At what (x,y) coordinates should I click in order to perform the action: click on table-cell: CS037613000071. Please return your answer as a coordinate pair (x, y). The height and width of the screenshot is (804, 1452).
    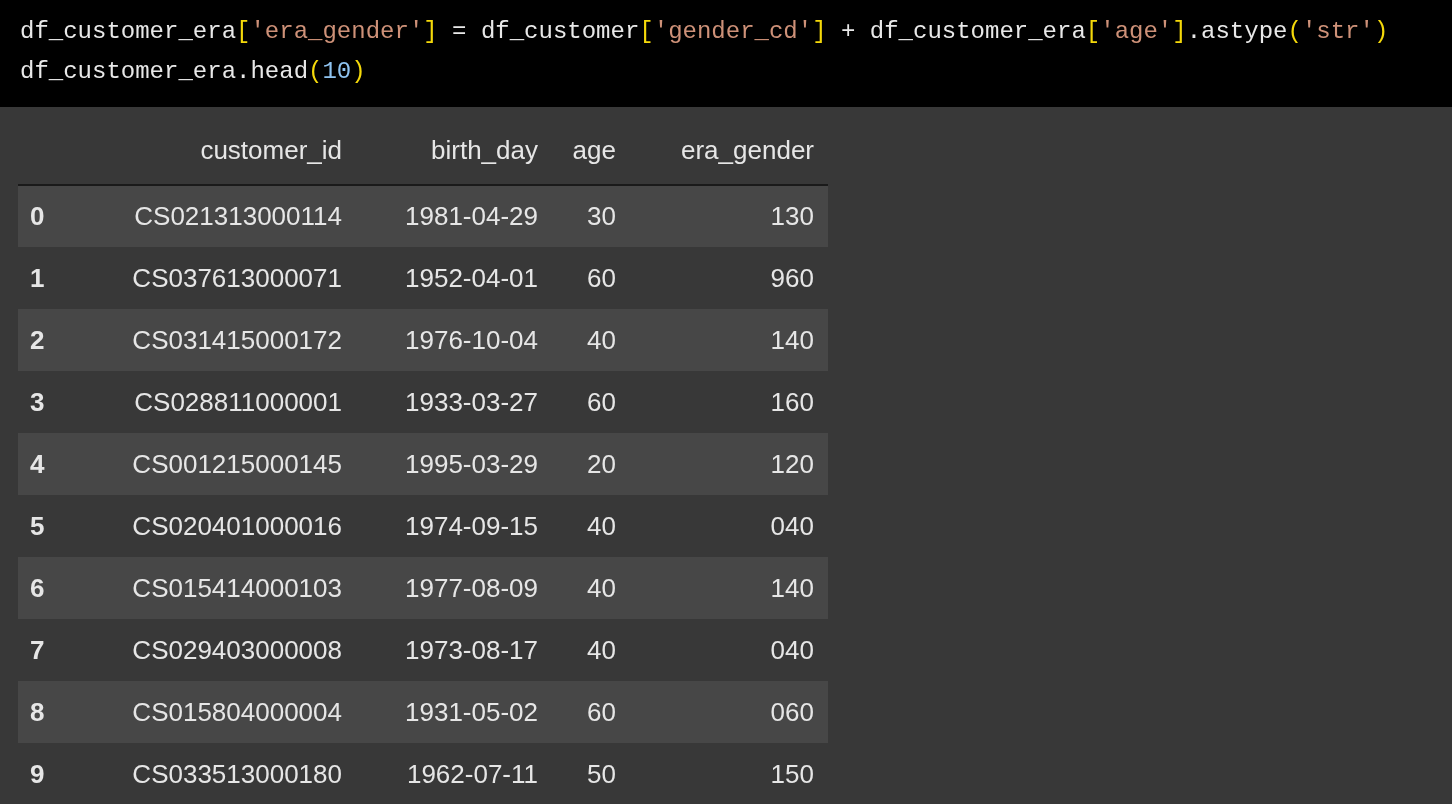
    Looking at the image, I should click on (210, 278).